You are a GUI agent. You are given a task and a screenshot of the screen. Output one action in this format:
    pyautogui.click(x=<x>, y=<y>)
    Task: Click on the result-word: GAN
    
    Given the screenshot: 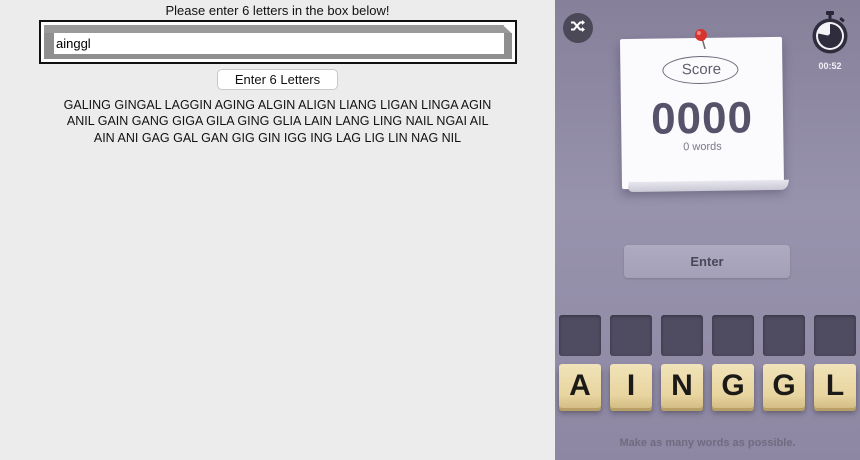 What is the action you would take?
    pyautogui.click(x=215, y=137)
    